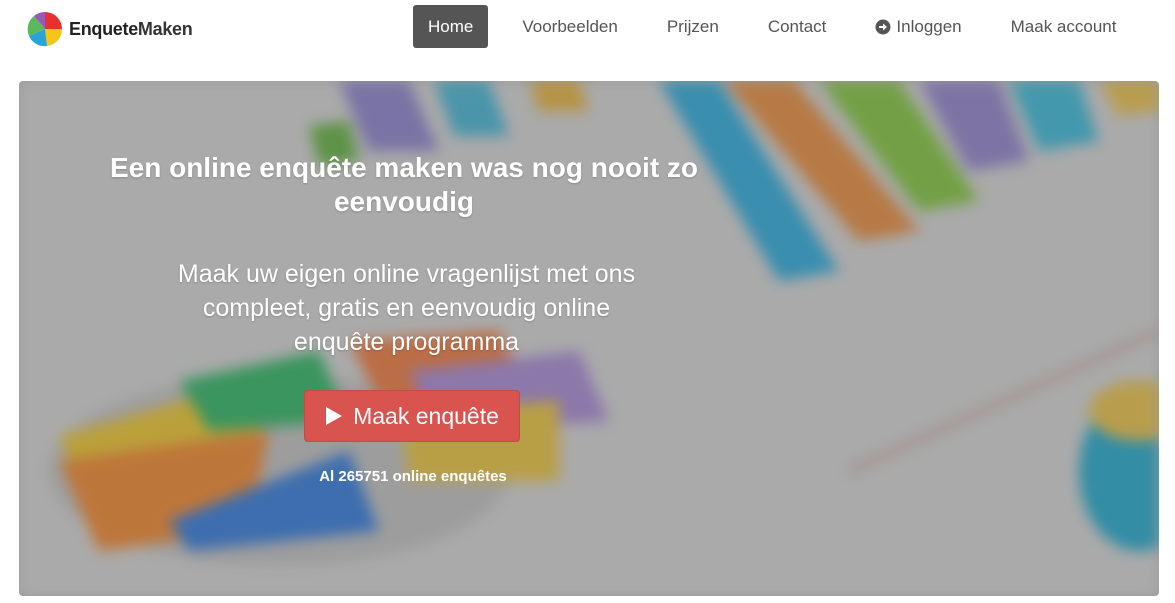  Describe the element at coordinates (426, 415) in the screenshot. I see `create-survey-label: Maak enquête` at that location.